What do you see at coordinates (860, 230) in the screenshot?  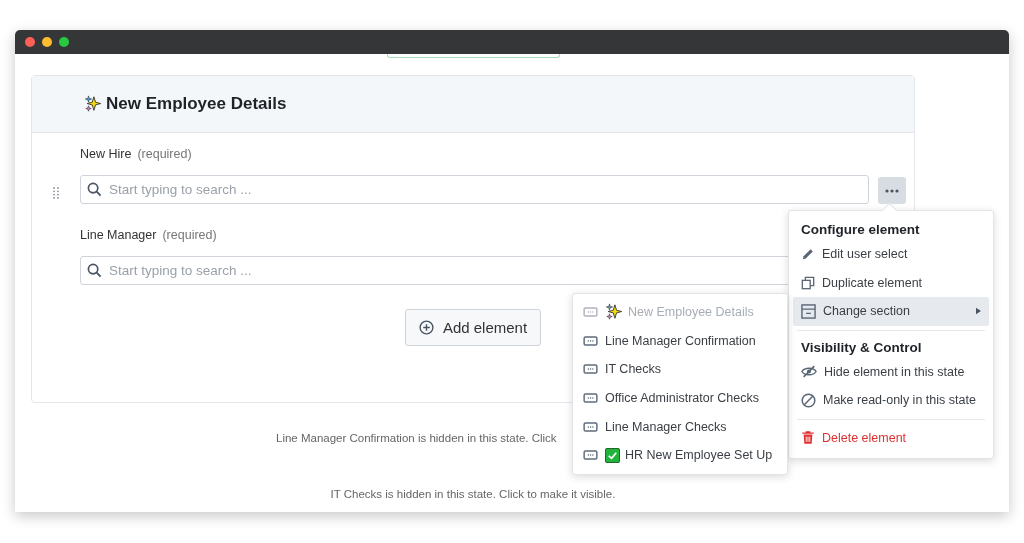 I see `menu-heading: Configure element` at bounding box center [860, 230].